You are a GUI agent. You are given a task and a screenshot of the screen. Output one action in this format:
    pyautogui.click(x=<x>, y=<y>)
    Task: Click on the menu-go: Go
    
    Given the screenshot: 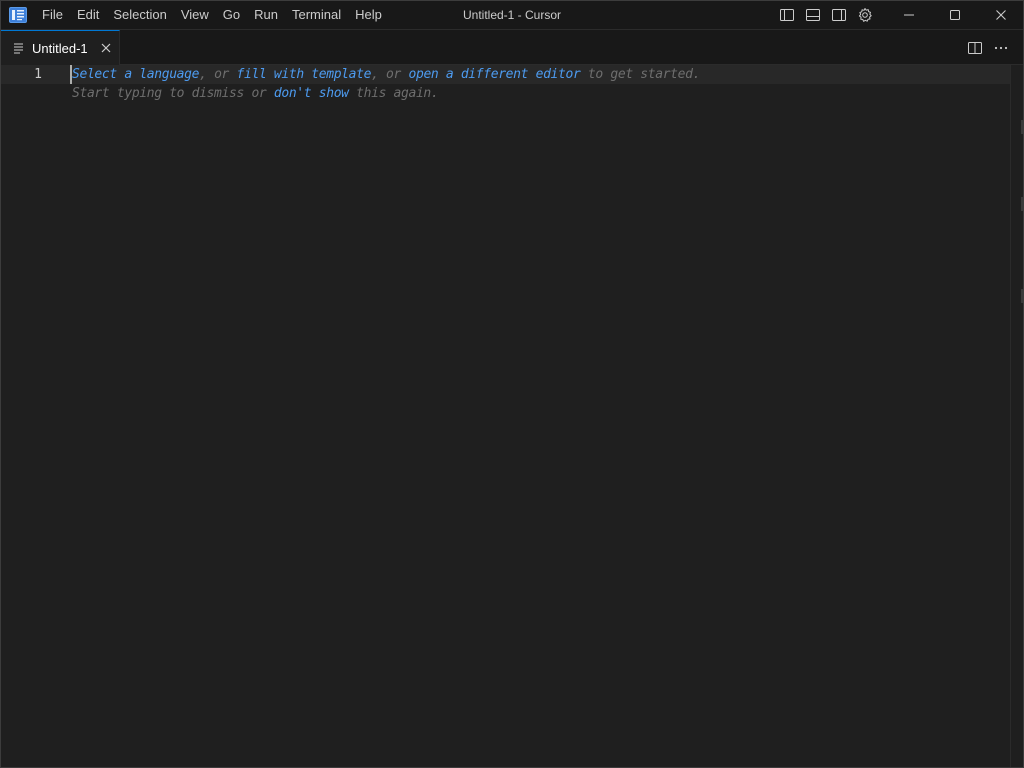 What is the action you would take?
    pyautogui.click(x=231, y=15)
    